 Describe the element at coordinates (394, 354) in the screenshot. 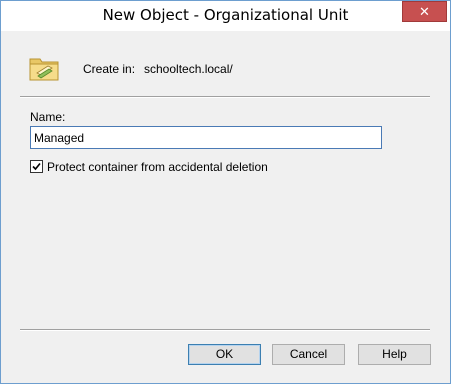

I see `help-button: Help` at that location.